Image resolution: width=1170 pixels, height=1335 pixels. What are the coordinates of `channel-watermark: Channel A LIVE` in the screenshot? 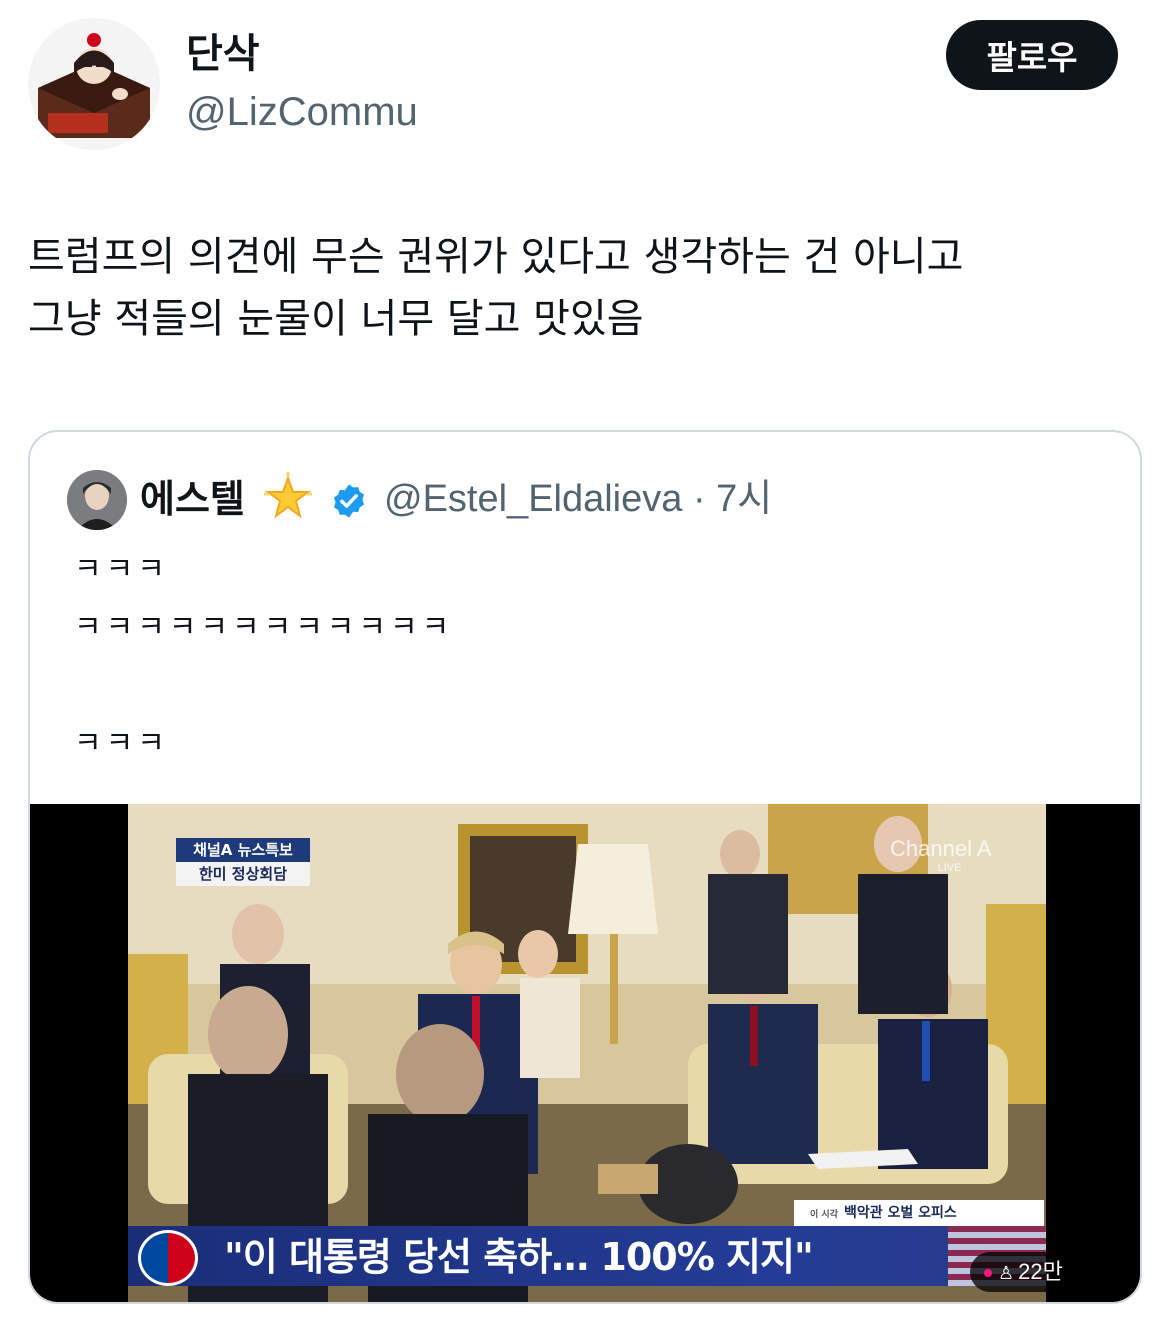 It's located at (941, 855).